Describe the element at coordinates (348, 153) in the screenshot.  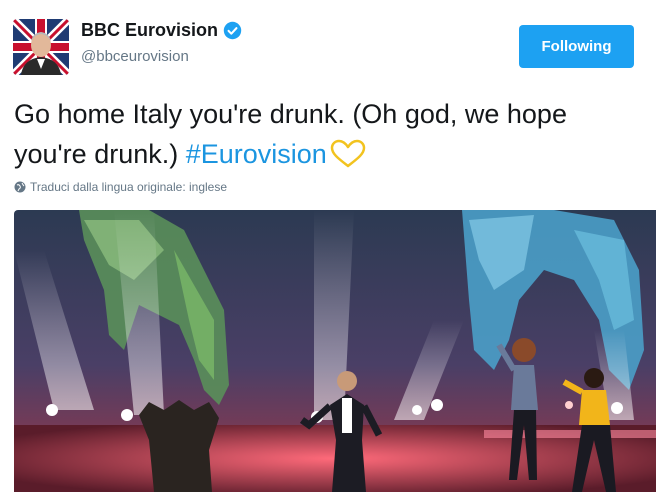
I see `yellow-heart-icon` at that location.